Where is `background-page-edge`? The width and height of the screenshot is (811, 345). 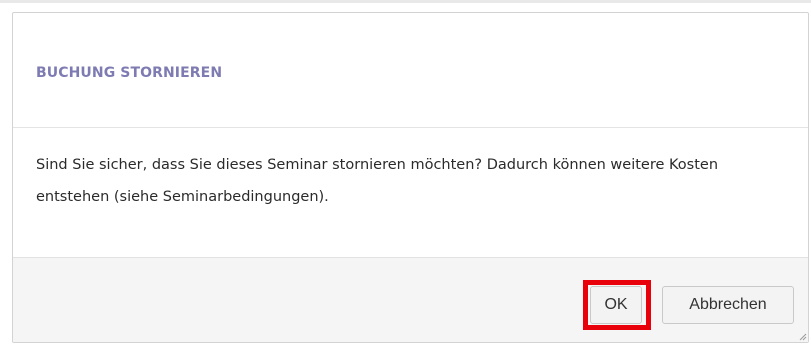 background-page-edge is located at coordinates (405, 1).